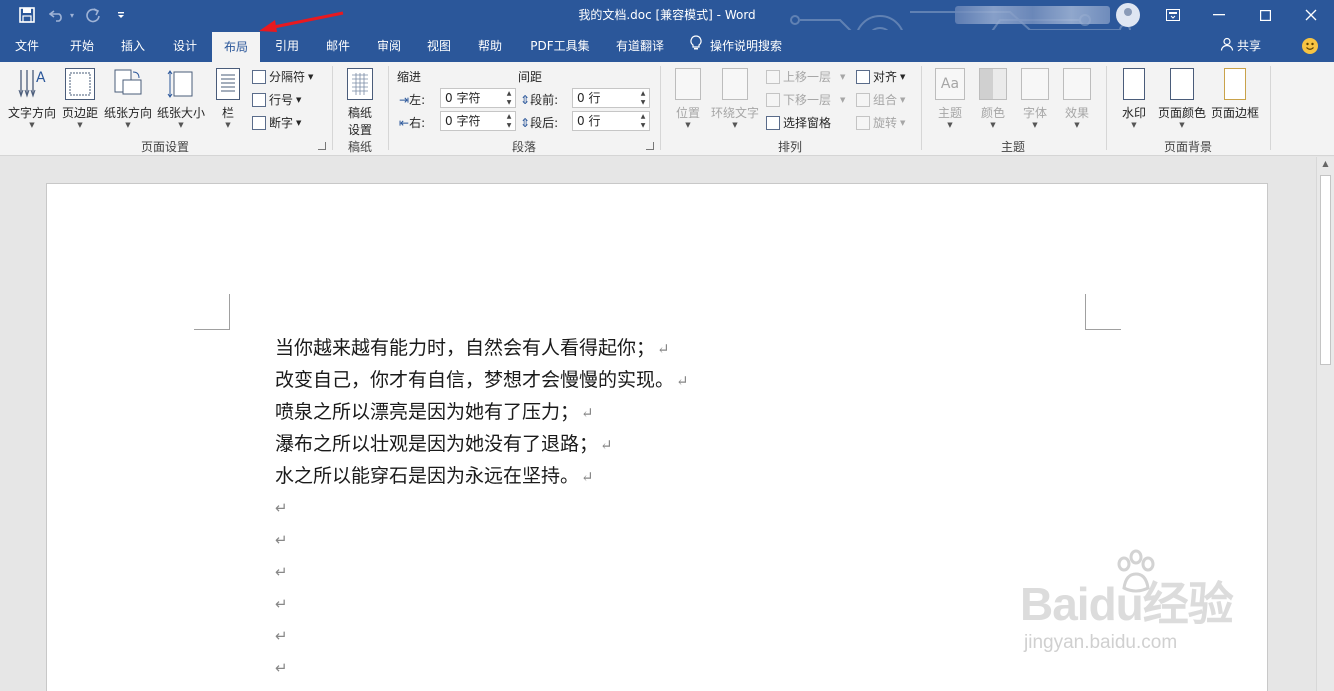  I want to click on scroll-up-icon: ▲, so click(1325, 166).